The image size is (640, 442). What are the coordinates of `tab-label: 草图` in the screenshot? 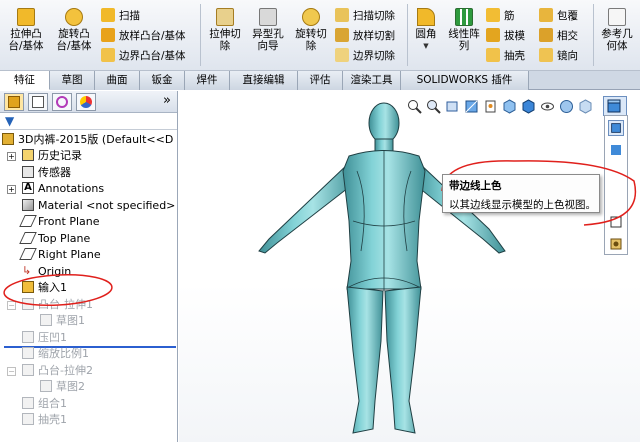 It's located at (72, 80).